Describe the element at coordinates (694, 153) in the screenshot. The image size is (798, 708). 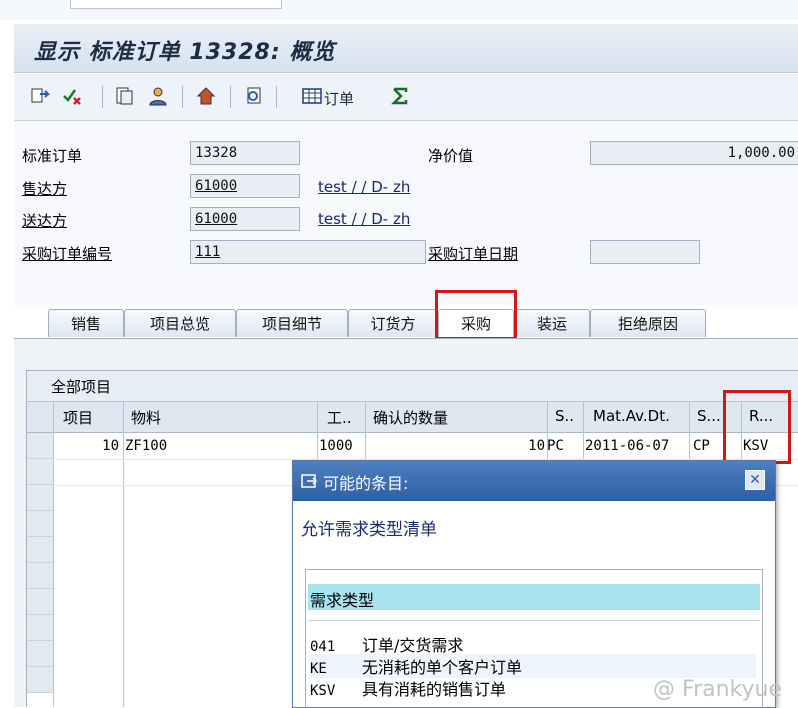
I see `net-value-field: 1,000.00` at that location.